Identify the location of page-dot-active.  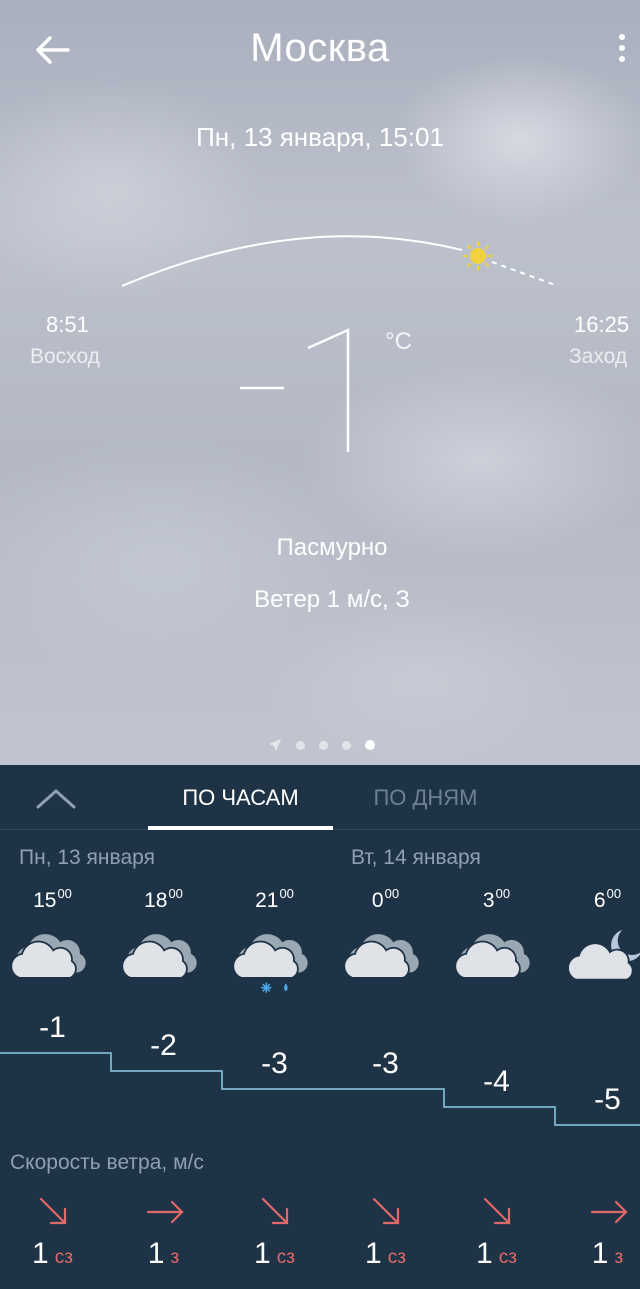
(370, 745).